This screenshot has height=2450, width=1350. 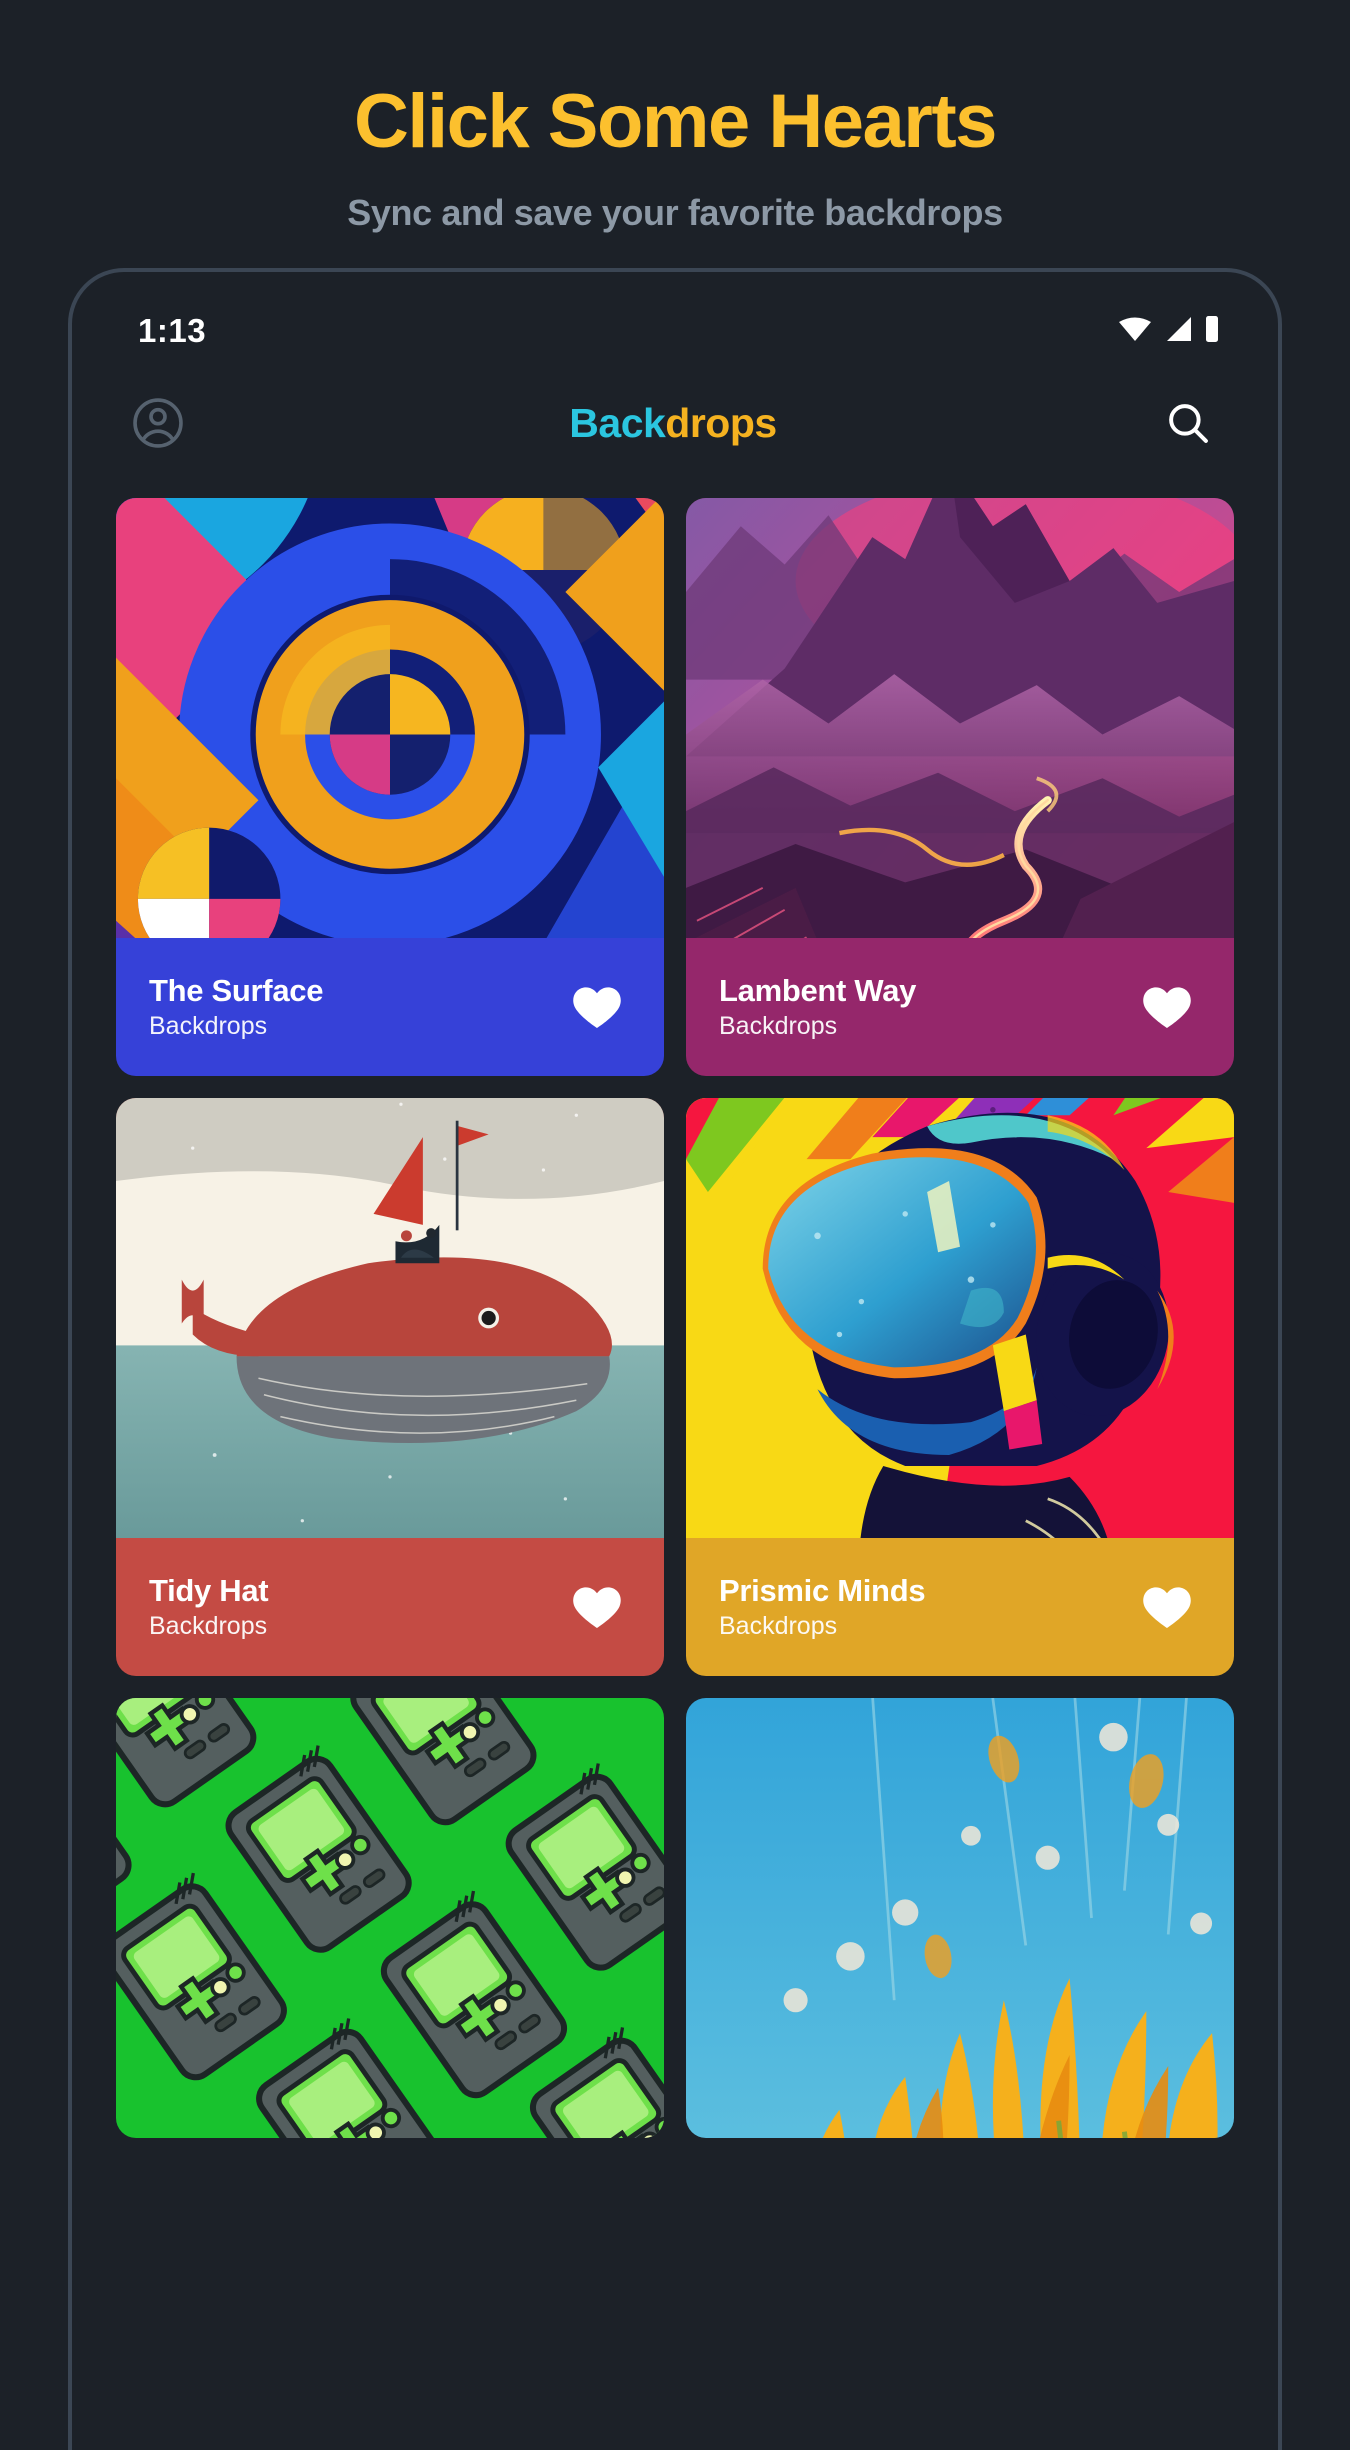 I want to click on wallpaper-caption: The Surface Backdrops, so click(x=390, y=1007).